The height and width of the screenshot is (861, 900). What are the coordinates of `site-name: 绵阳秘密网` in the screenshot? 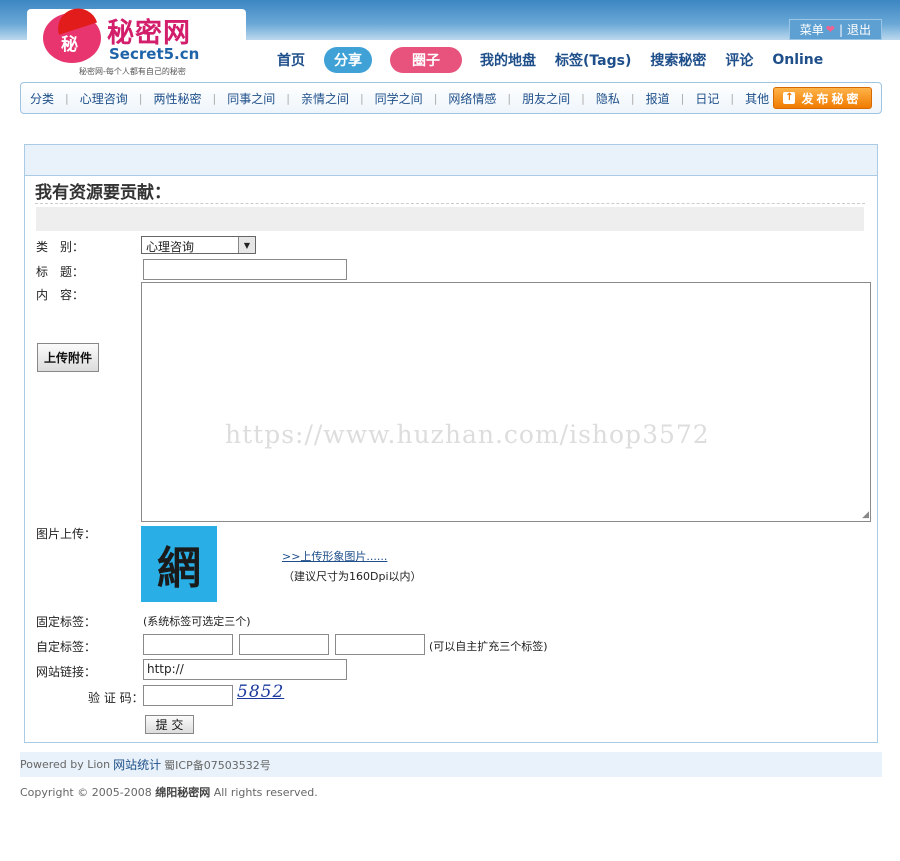 It's located at (183, 792).